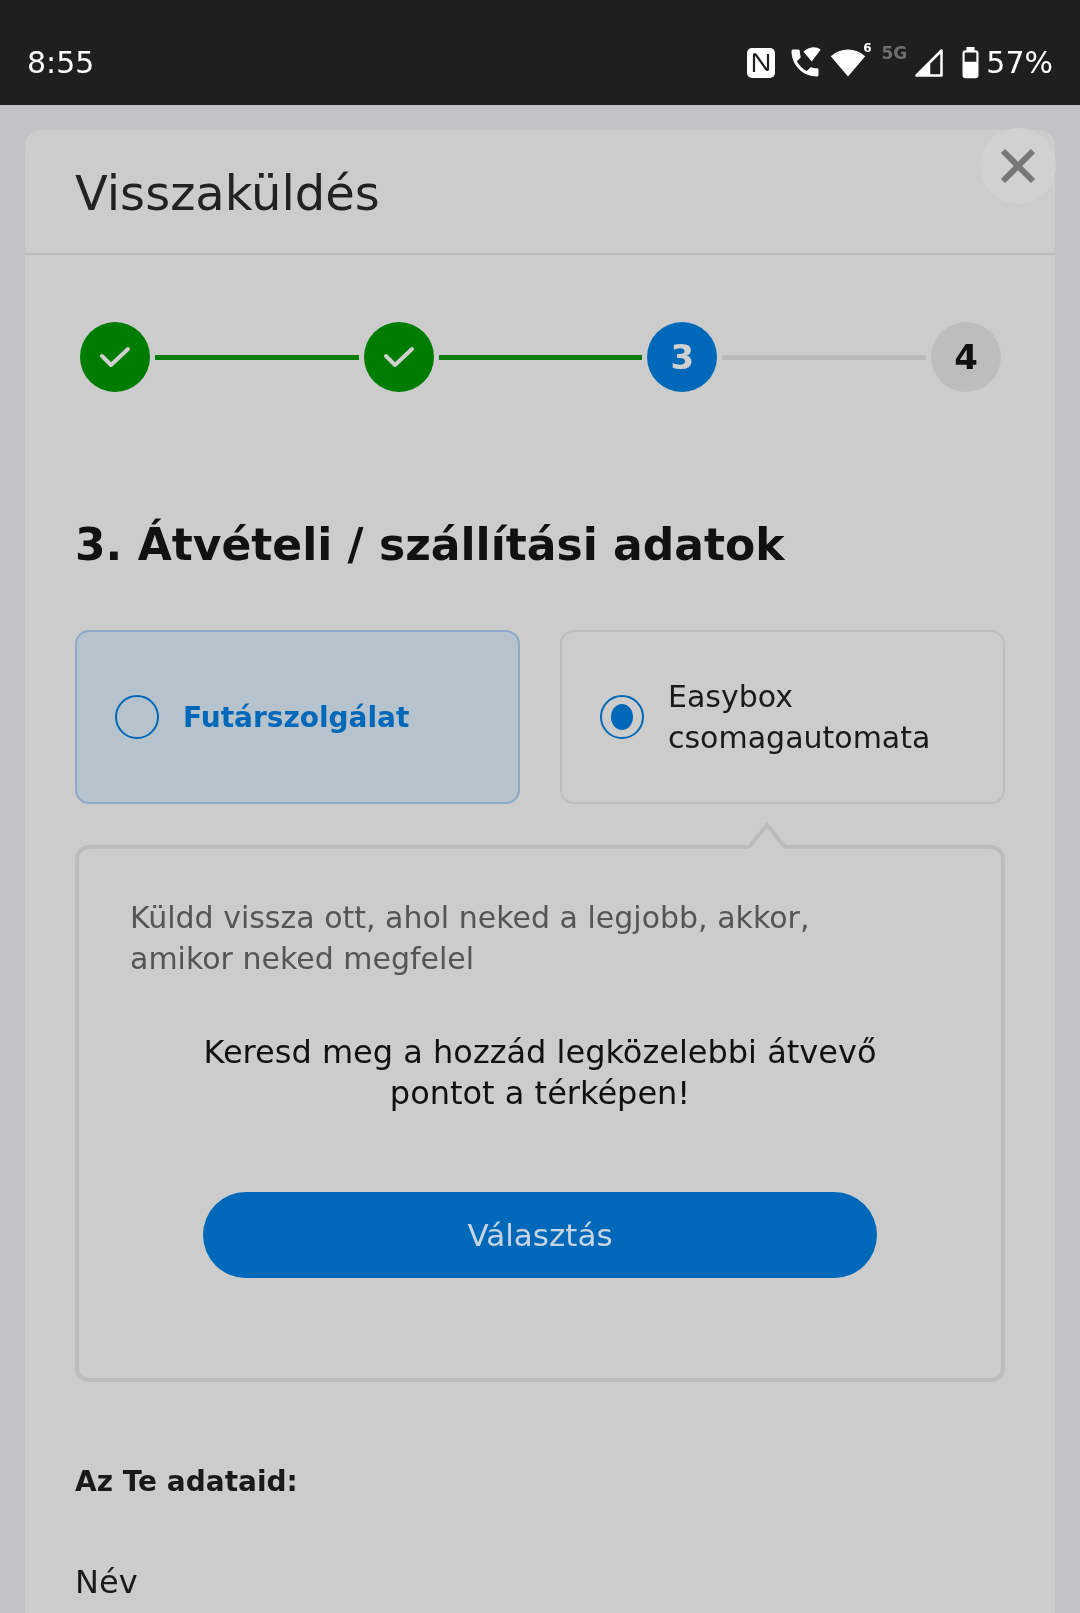 The height and width of the screenshot is (1613, 1080). What do you see at coordinates (929, 62) in the screenshot?
I see `signal-icon` at bounding box center [929, 62].